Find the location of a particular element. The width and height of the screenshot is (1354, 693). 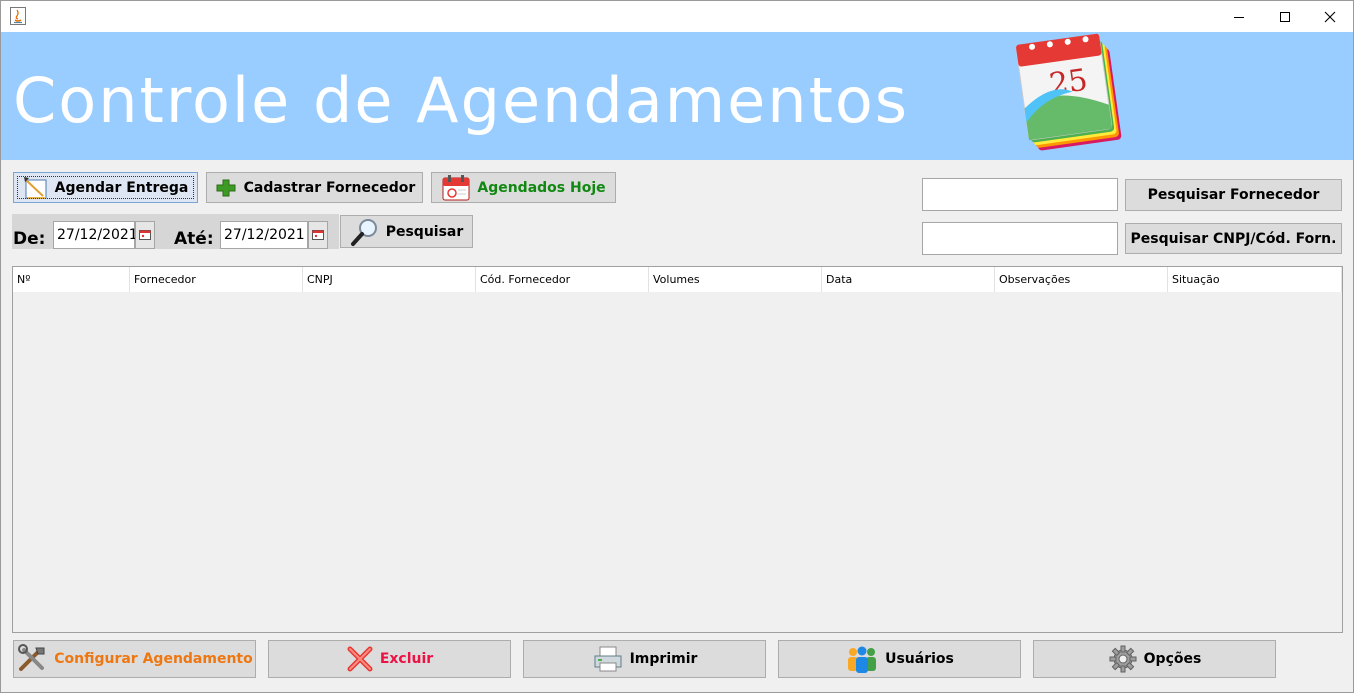

configurar-agendamento-label: Configurar Agendamento is located at coordinates (153, 659).